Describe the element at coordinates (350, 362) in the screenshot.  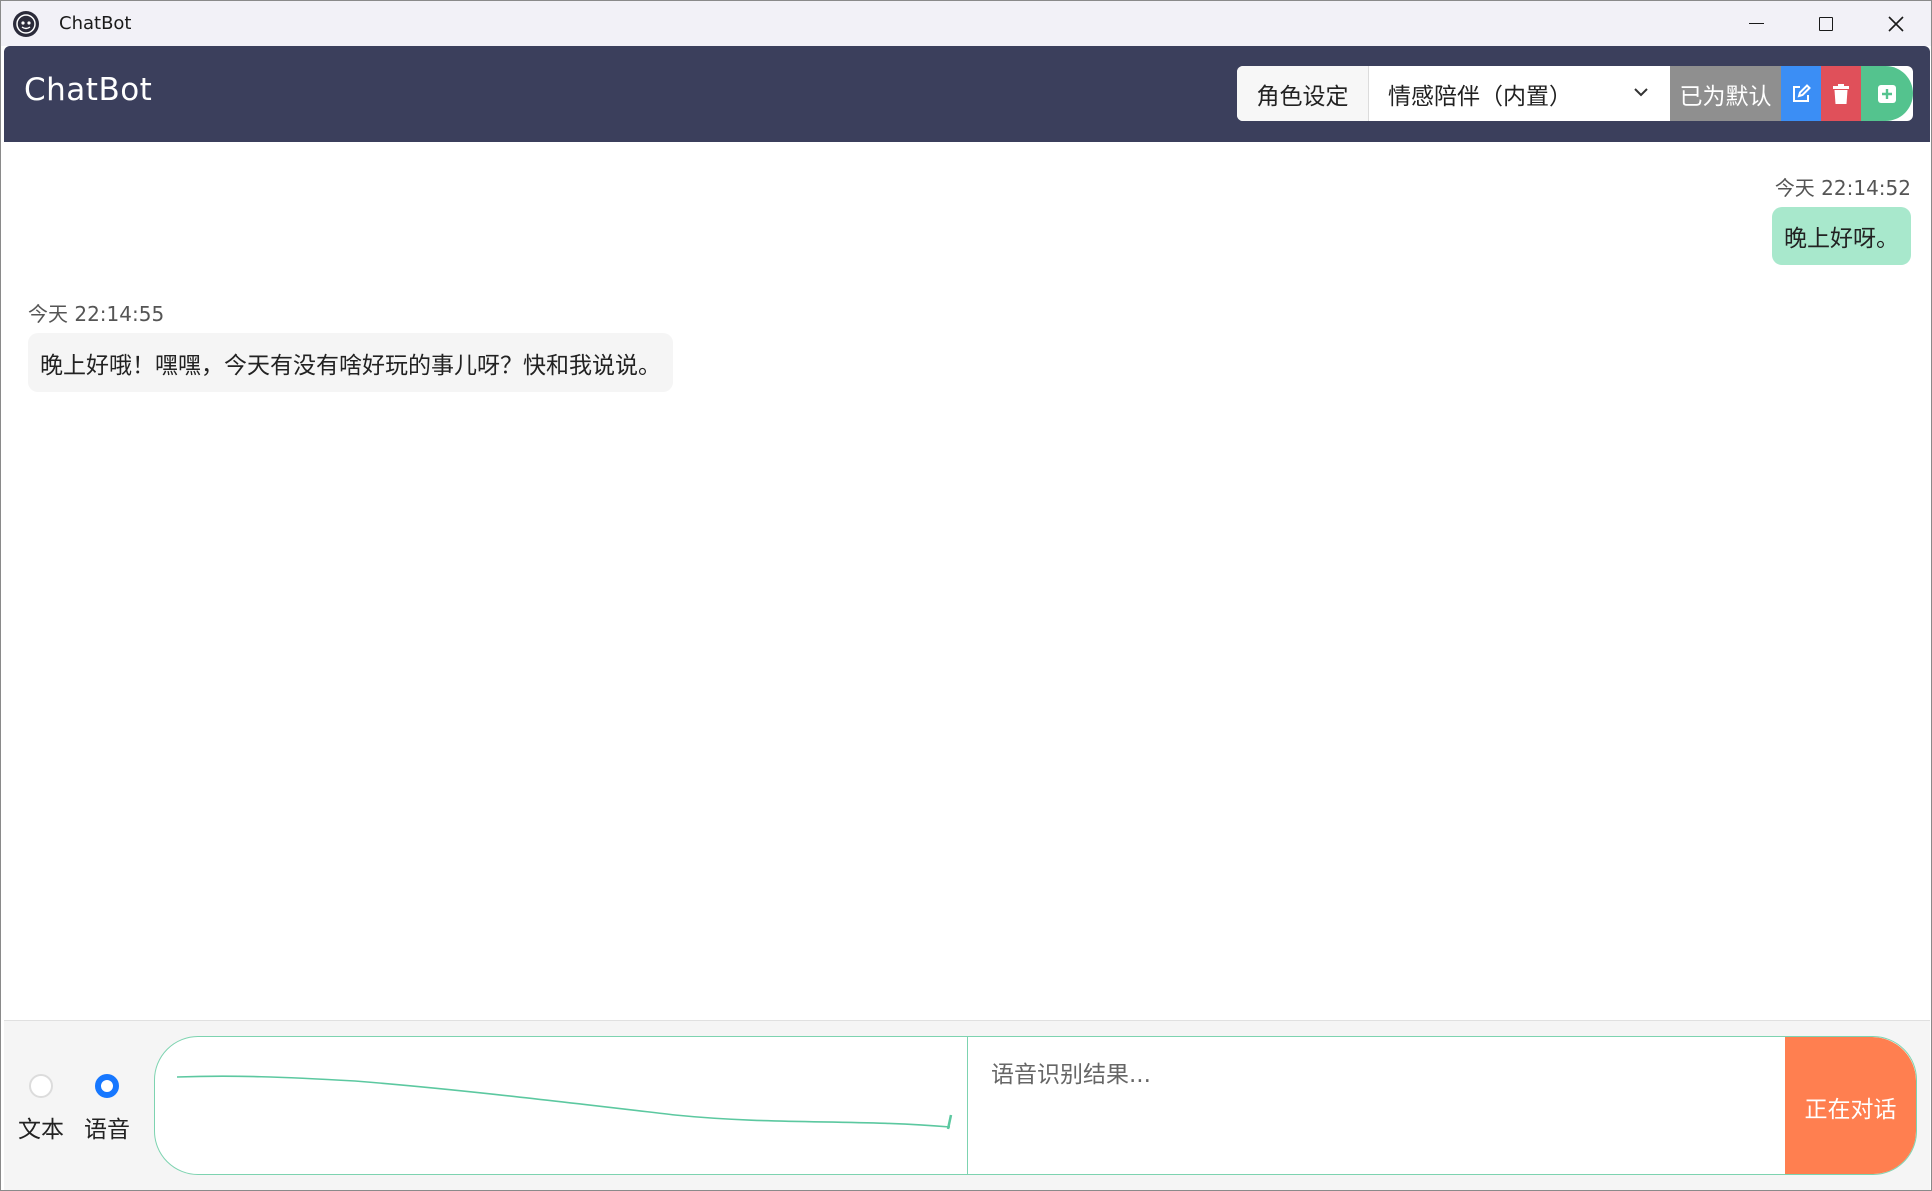
I see `bot-message-bubble: 晚上好哦！嘿嘿，今天有没有啥好玩的事儿呀？快和我说说。` at that location.